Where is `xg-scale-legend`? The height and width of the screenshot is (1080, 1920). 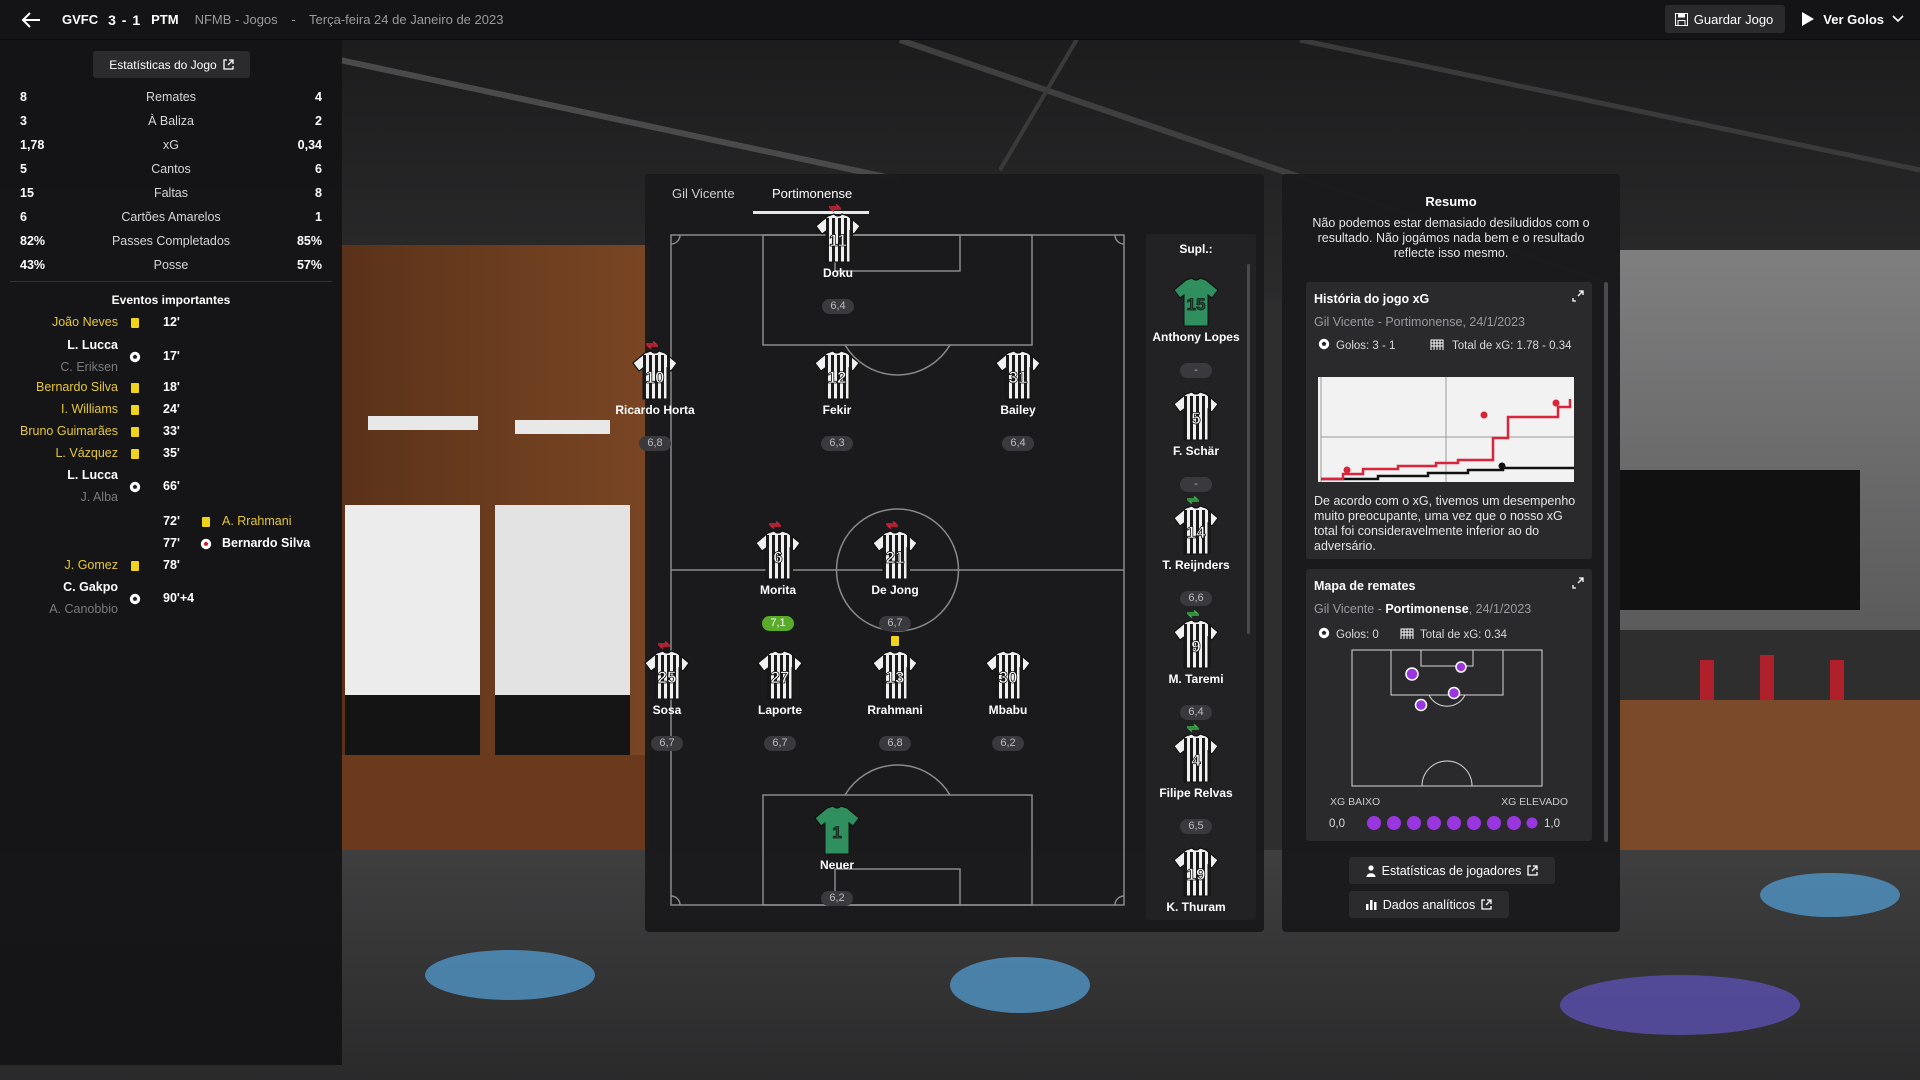
xg-scale-legend is located at coordinates (1452, 823).